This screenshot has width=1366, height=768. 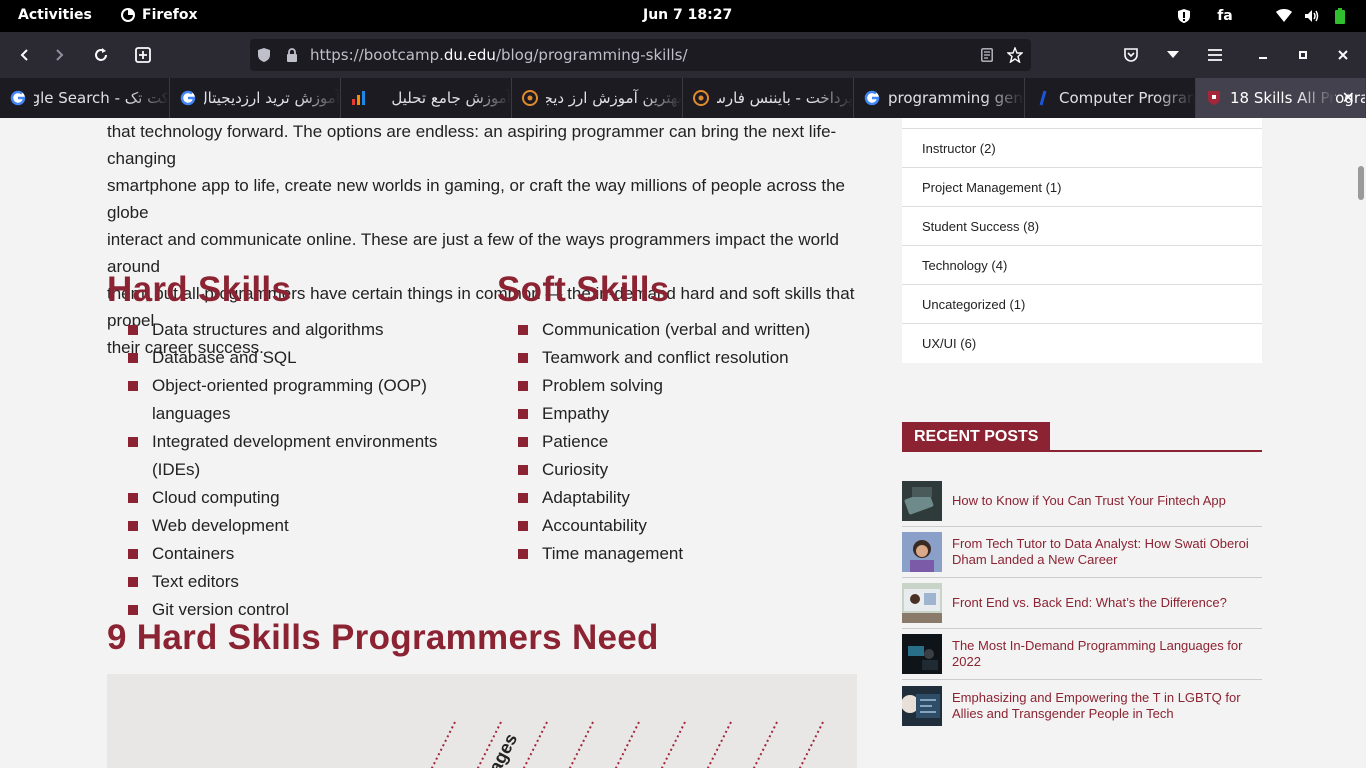 I want to click on list-item: Text editors, so click(x=297, y=582).